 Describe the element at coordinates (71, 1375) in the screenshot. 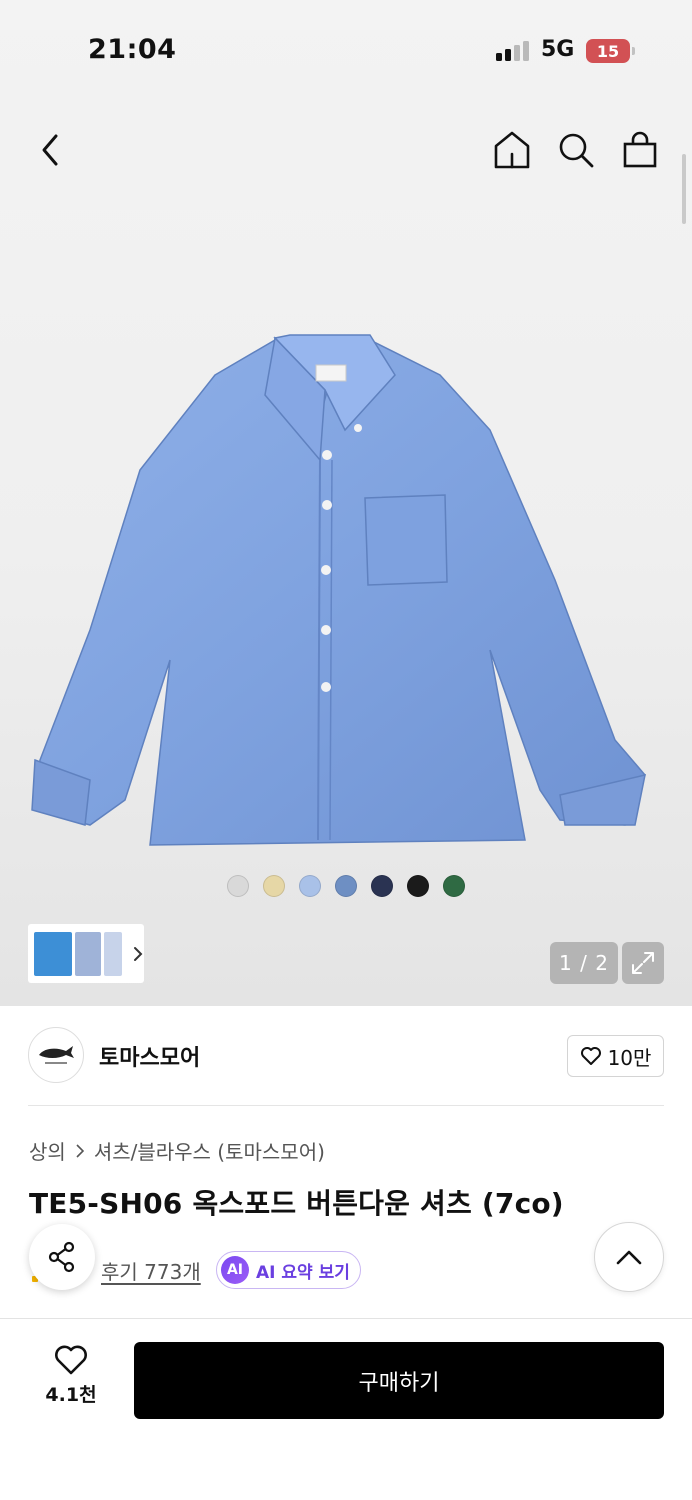

I see `like-button: 4.1천` at that location.